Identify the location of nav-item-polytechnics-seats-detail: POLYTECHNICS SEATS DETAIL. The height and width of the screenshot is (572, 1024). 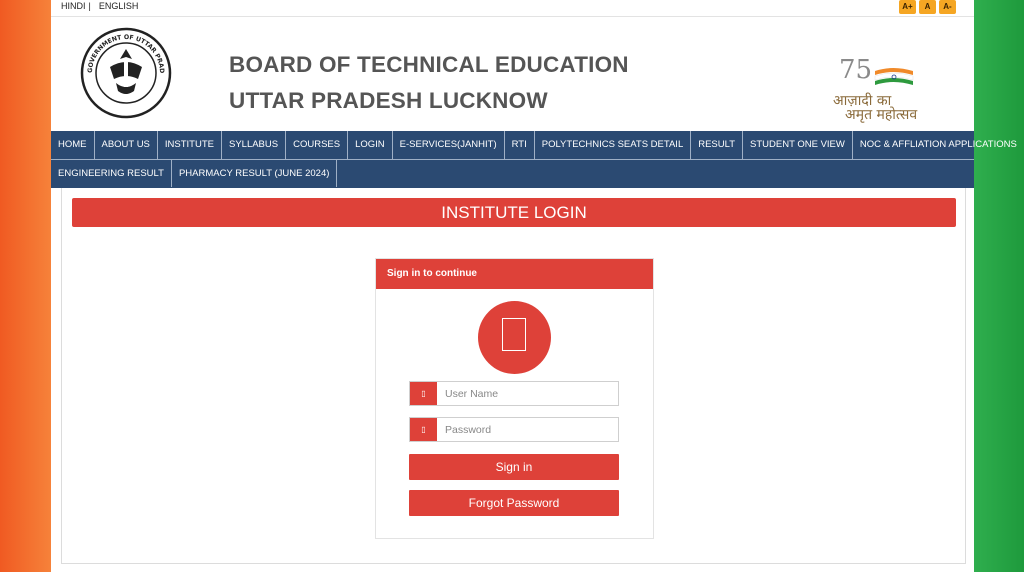
(613, 145).